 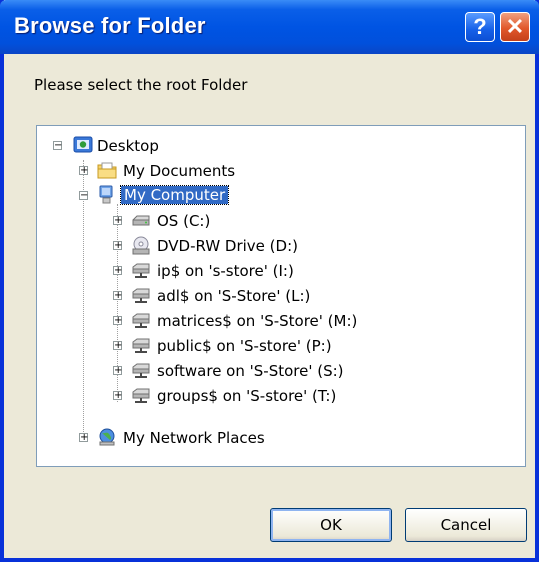 What do you see at coordinates (184, 221) in the screenshot?
I see `tree-item-label: OS (C:)` at bounding box center [184, 221].